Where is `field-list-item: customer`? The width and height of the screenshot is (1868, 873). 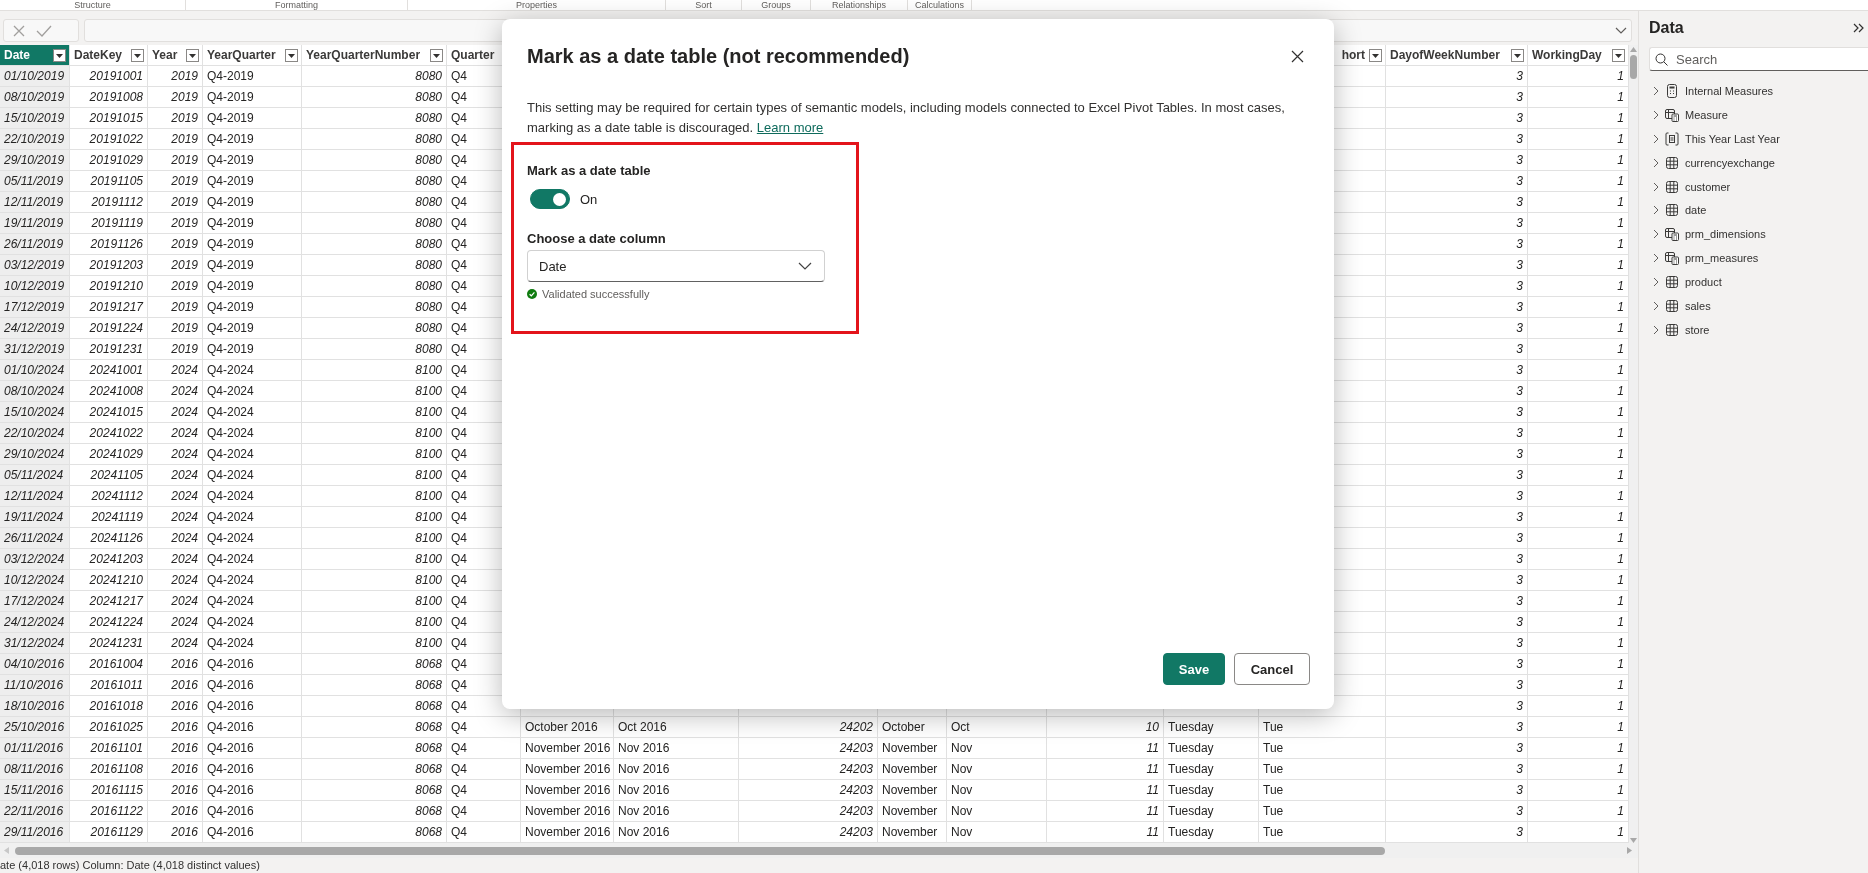 field-list-item: customer is located at coordinates (1758, 186).